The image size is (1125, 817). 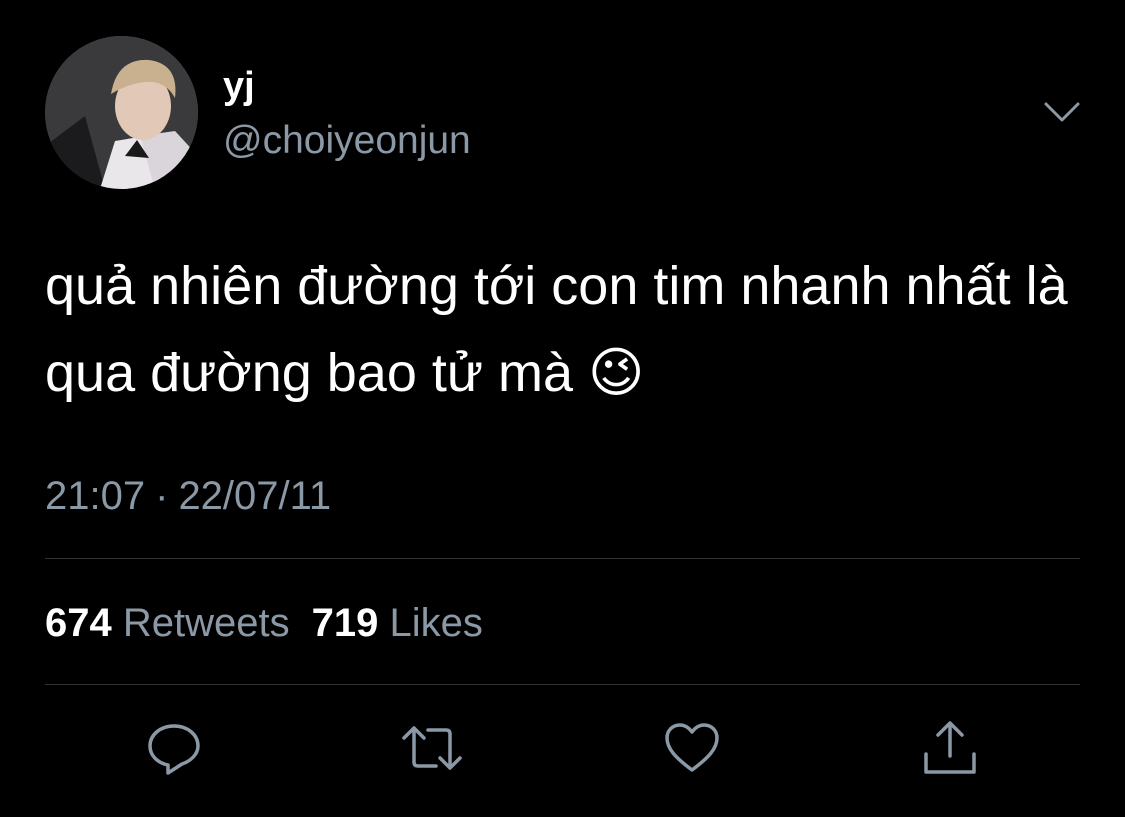 I want to click on share-button, so click(x=950, y=748).